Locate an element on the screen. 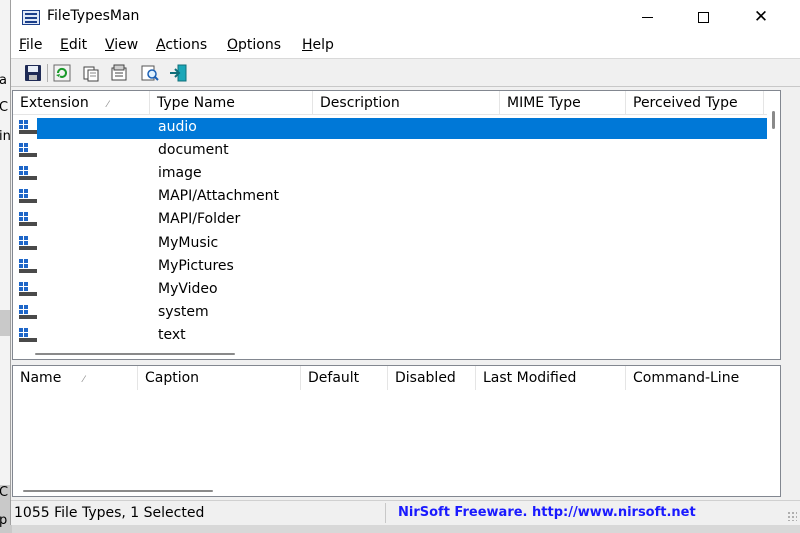 The width and height of the screenshot is (800, 533). column-header-mime-type: MIME Type is located at coordinates (563, 103).